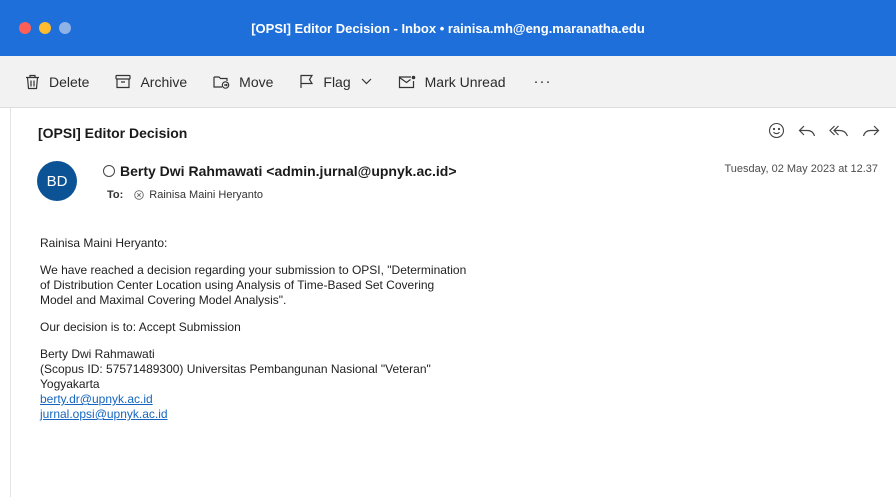 The height and width of the screenshot is (497, 896). I want to click on envelope-unread-icon, so click(406, 81).